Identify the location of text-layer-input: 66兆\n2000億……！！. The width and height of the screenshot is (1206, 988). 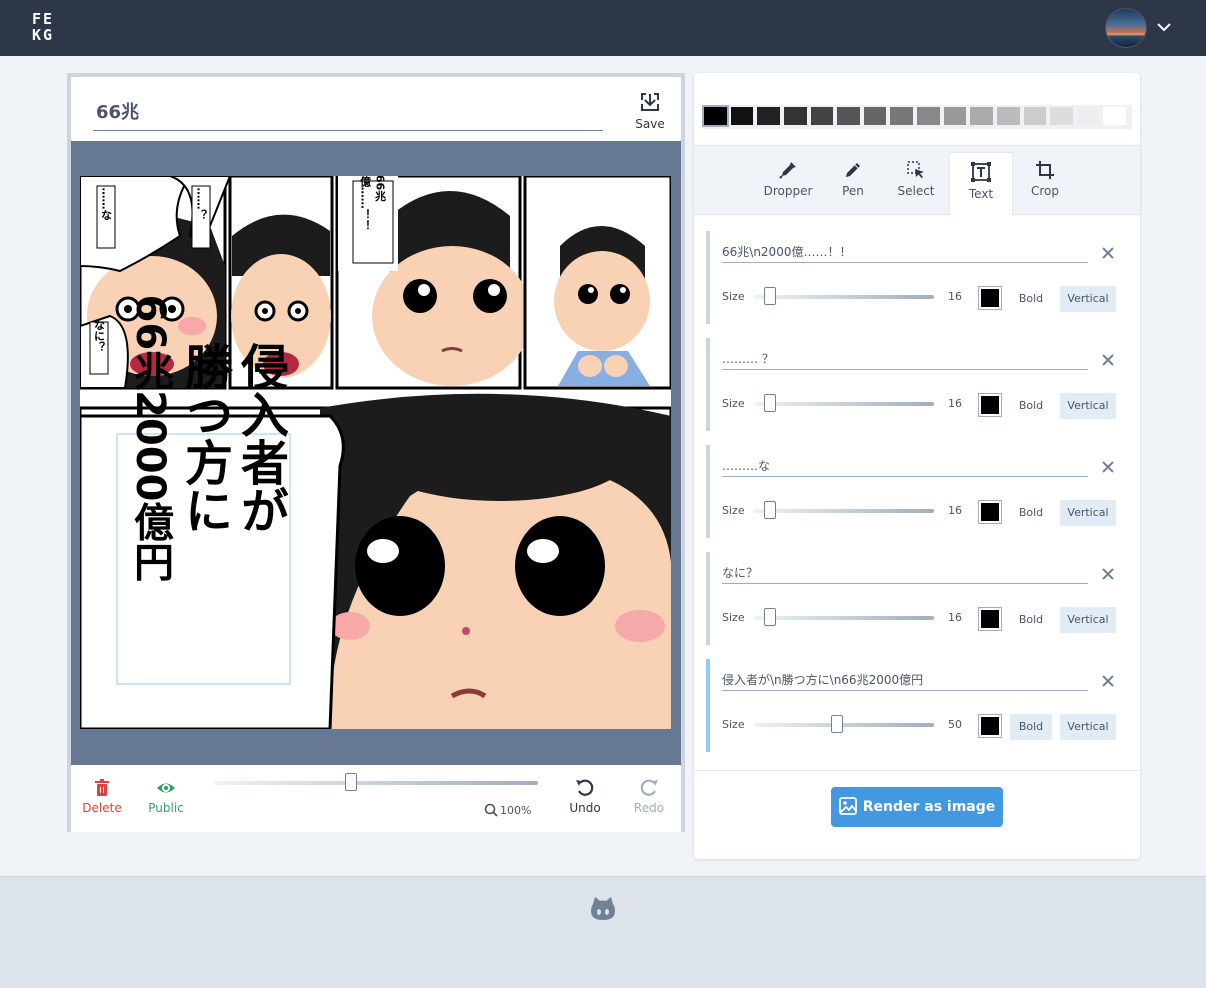
(905, 253).